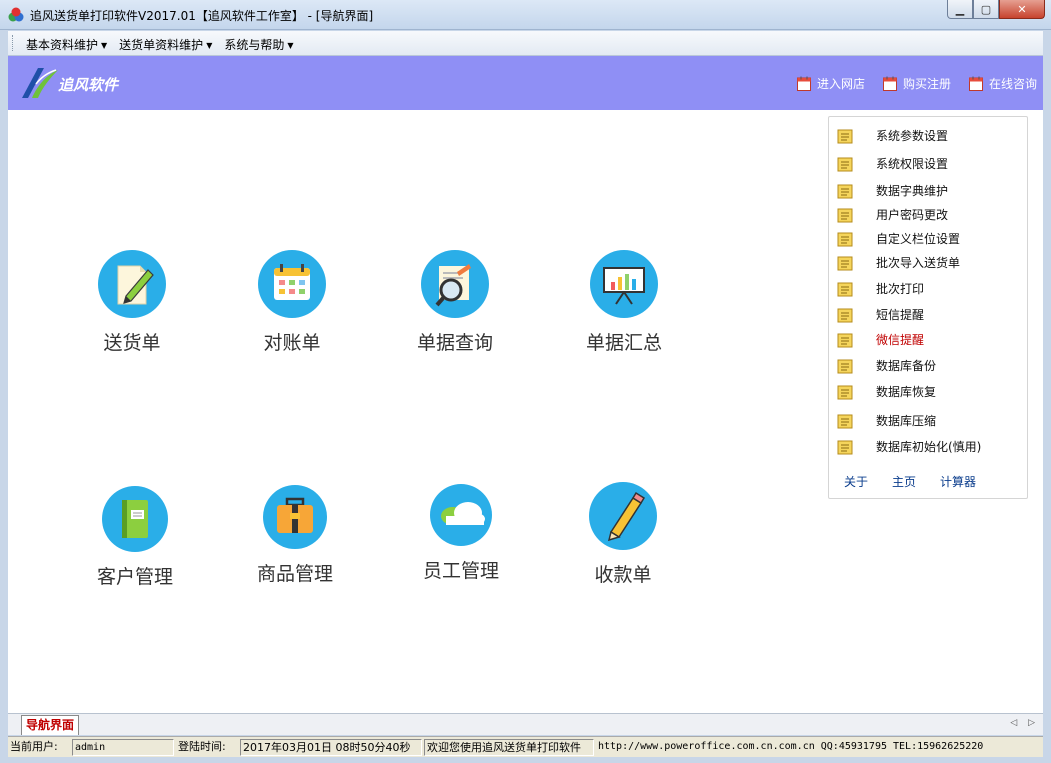  I want to click on banner-link-label: 进入网店, so click(840, 84).